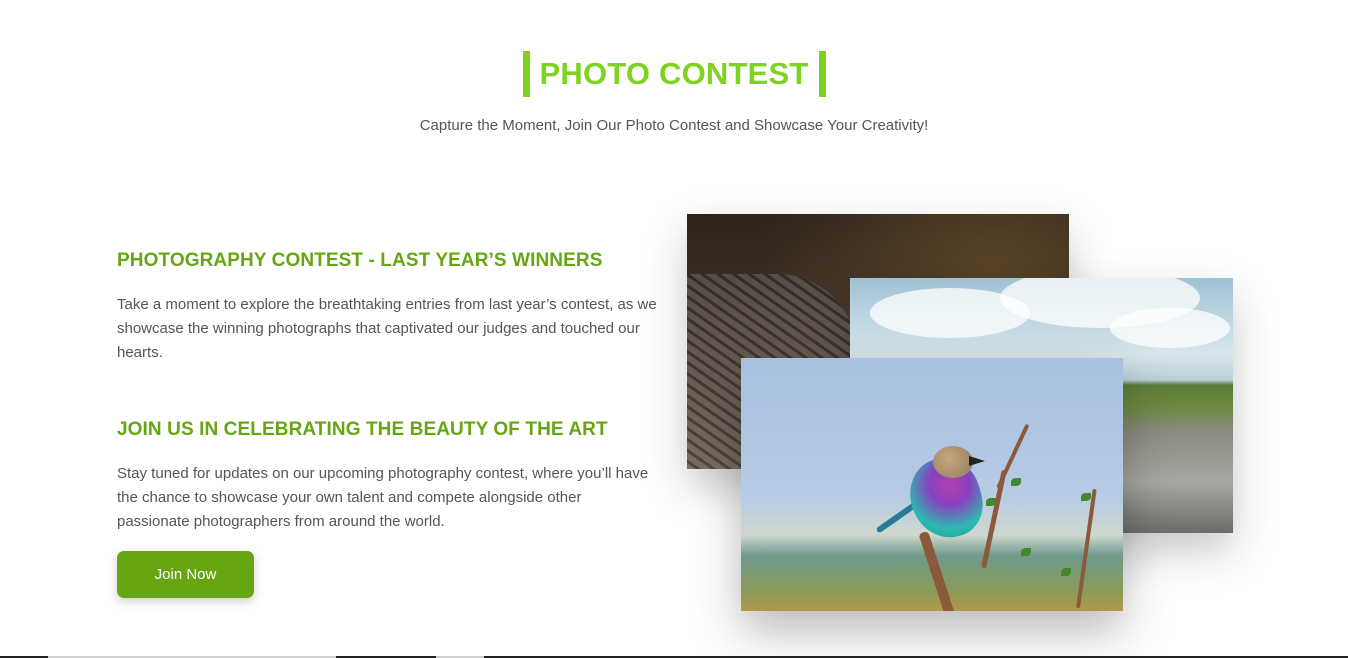 The width and height of the screenshot is (1348, 658). I want to click on bird-beak, so click(977, 461).